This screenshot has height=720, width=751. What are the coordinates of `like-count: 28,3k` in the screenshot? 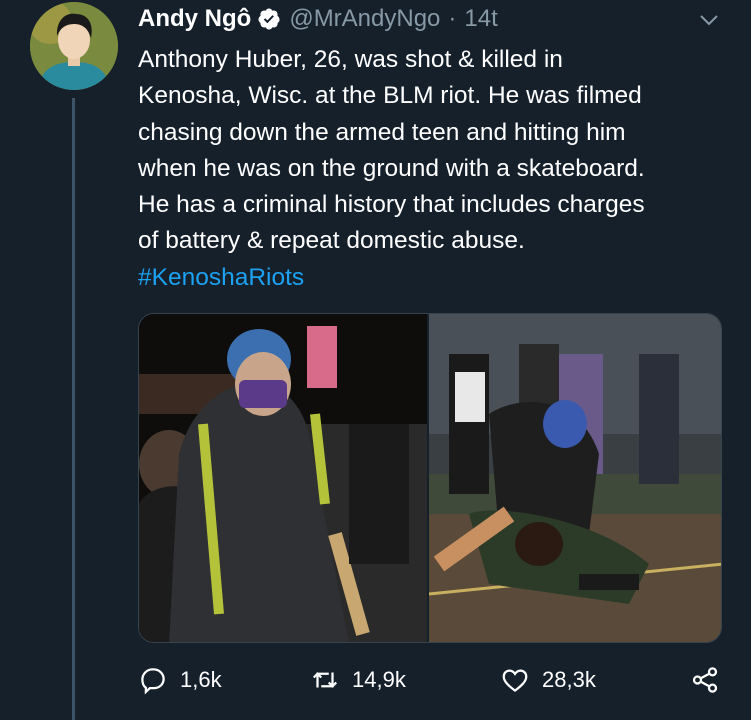 It's located at (569, 679).